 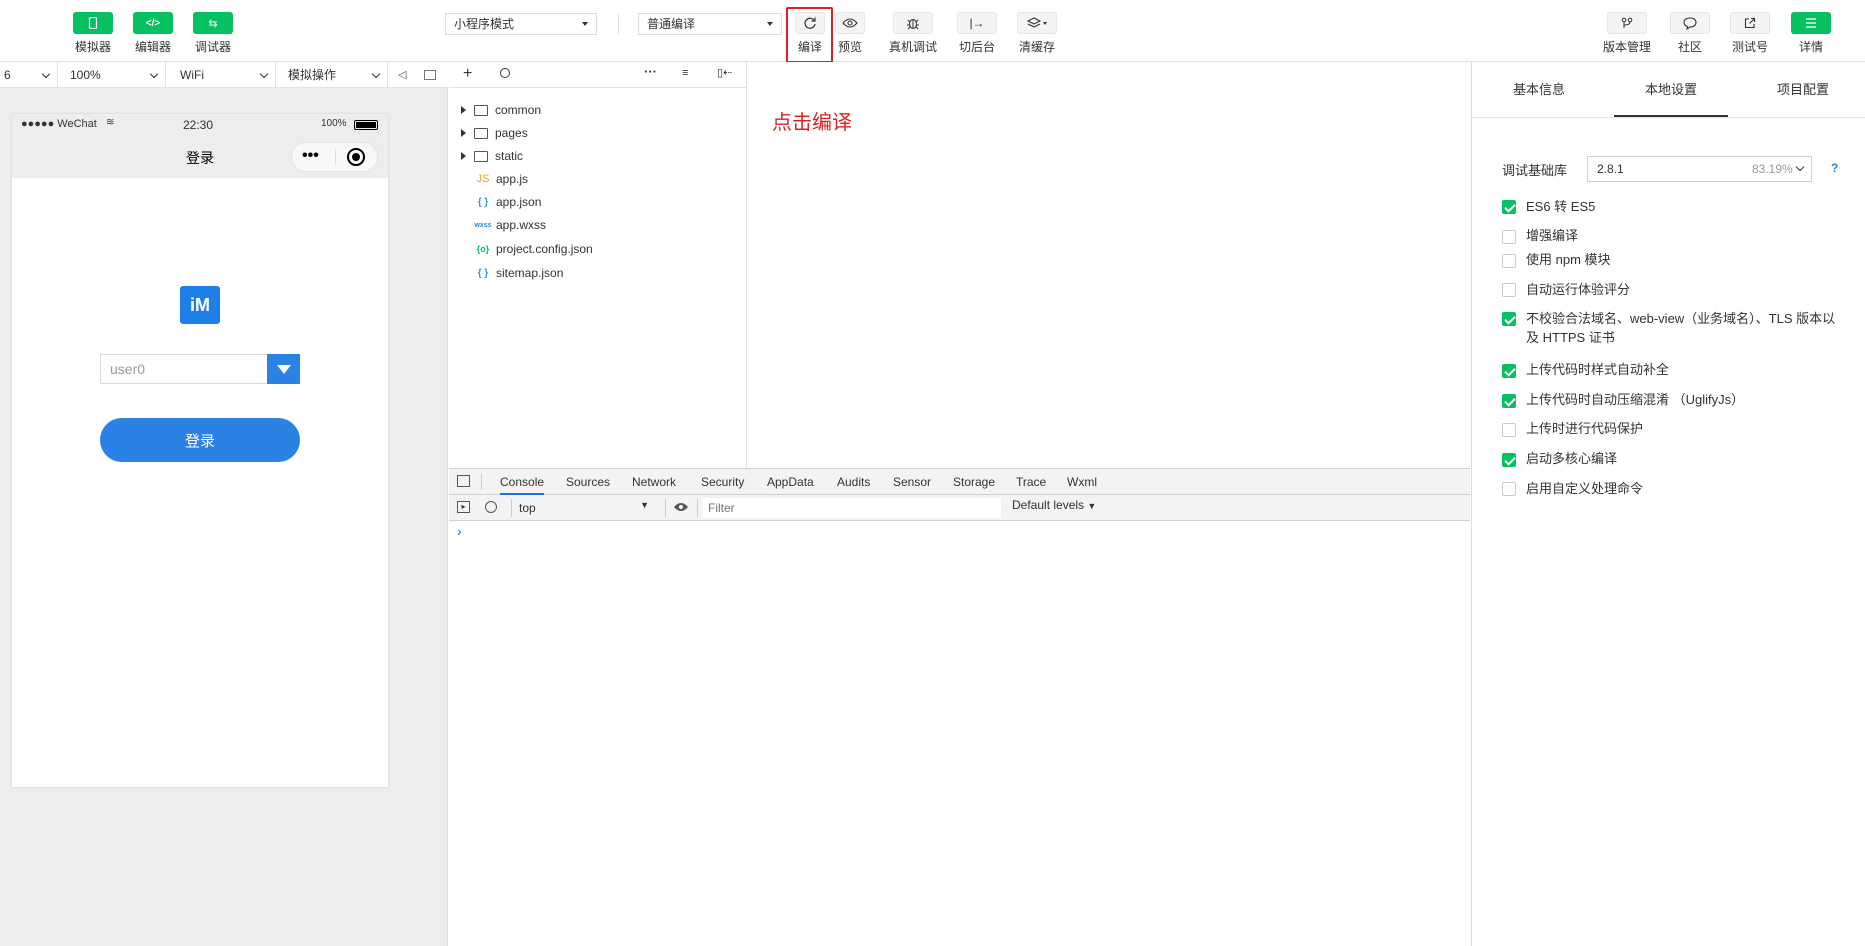 I want to click on checkbox-code-protect, so click(x=1509, y=430).